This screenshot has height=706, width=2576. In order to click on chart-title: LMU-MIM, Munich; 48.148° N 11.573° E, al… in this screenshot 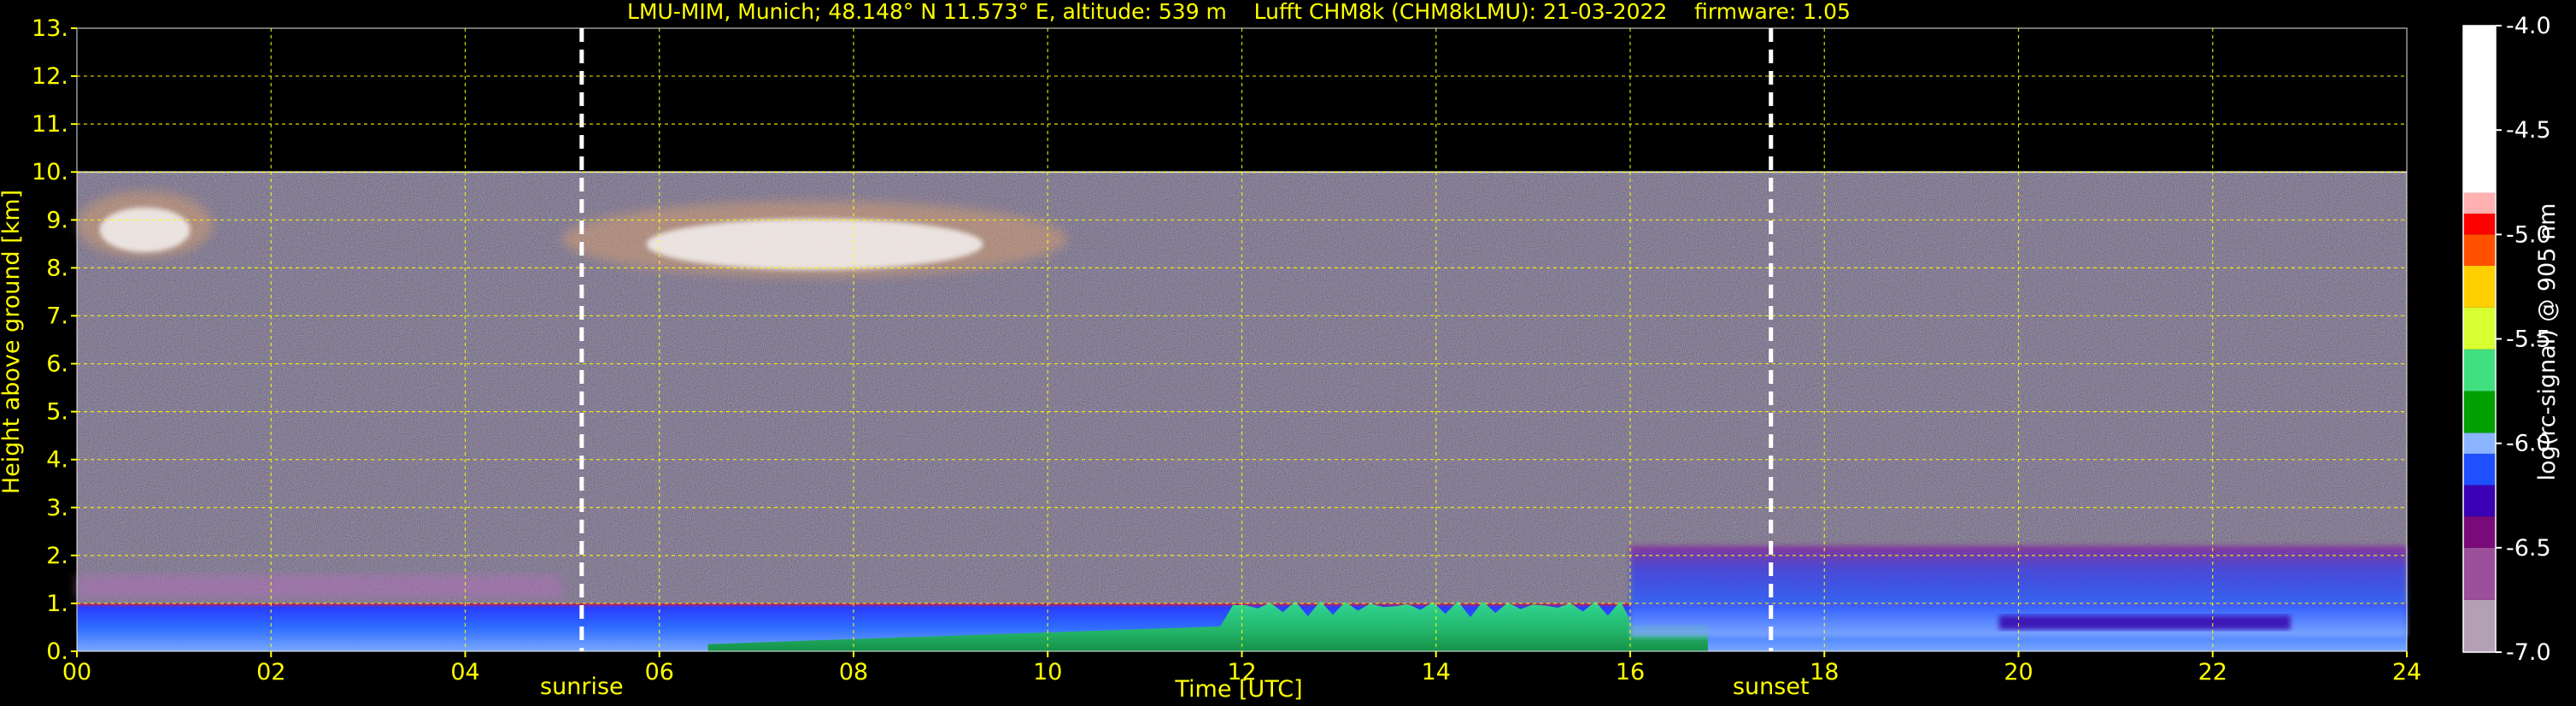, I will do `click(1239, 12)`.